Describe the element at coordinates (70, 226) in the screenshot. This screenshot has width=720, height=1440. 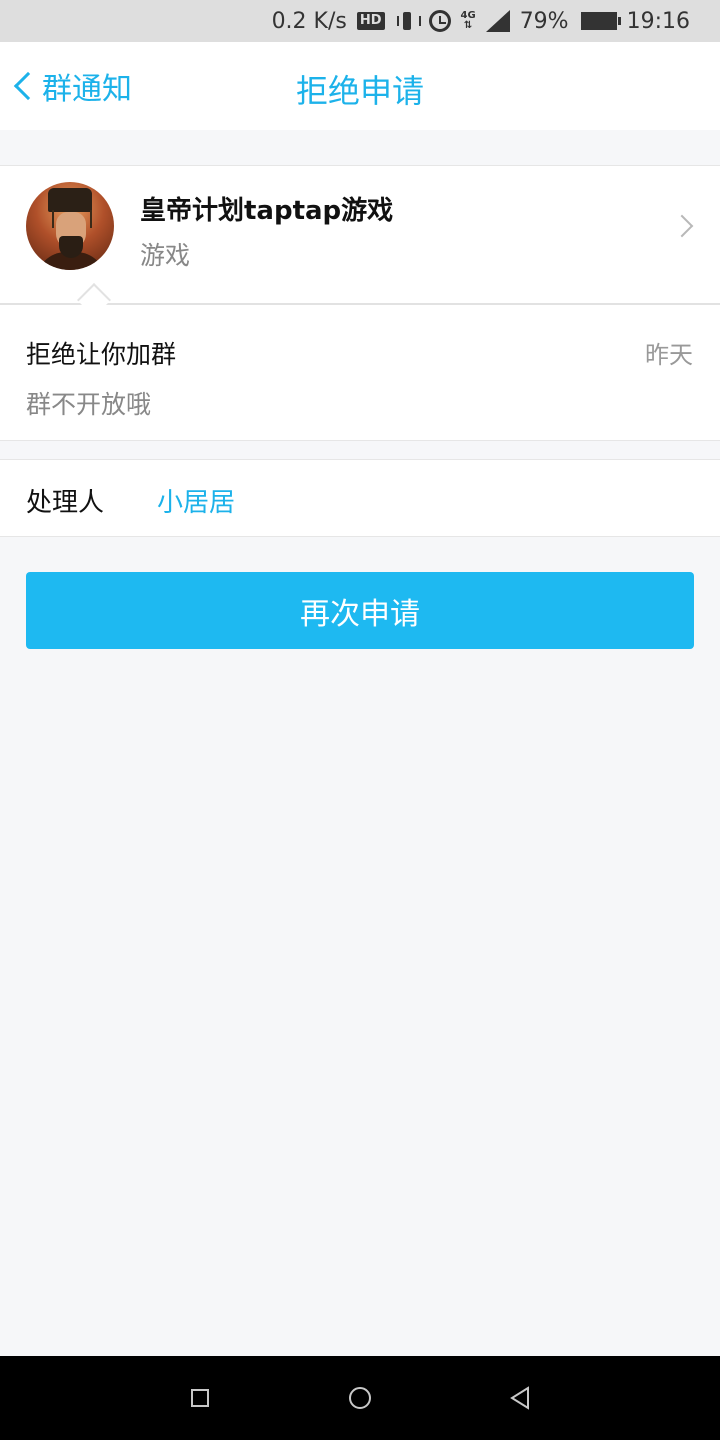
I see `group-avatar` at that location.